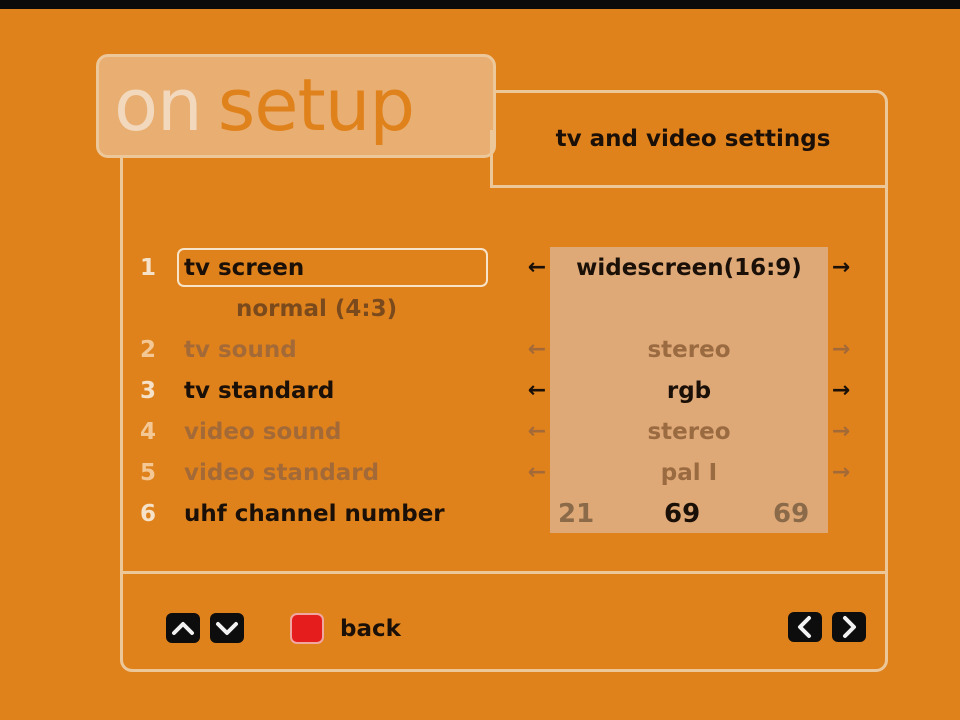  What do you see at coordinates (316, 105) in the screenshot?
I see `logo-setup: setup` at bounding box center [316, 105].